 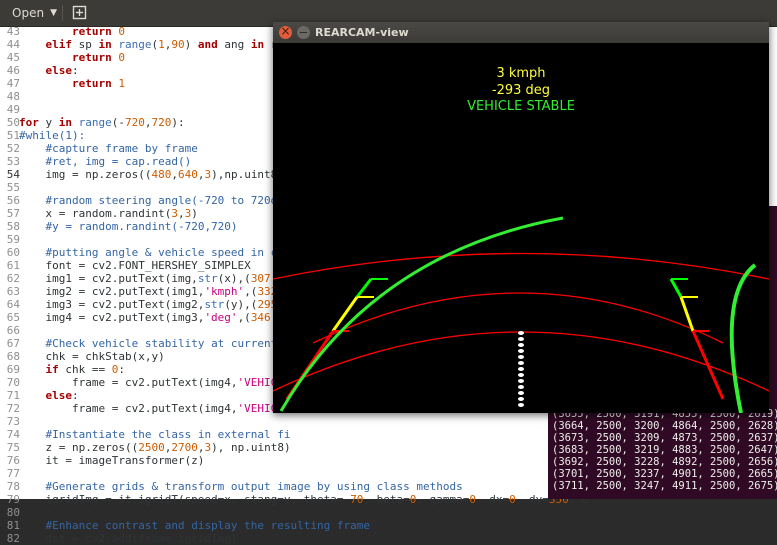 What do you see at coordinates (664, 474) in the screenshot?
I see `terminal-line: (3701, 2500, 3237, 4901, 2500, 2665)` at bounding box center [664, 474].